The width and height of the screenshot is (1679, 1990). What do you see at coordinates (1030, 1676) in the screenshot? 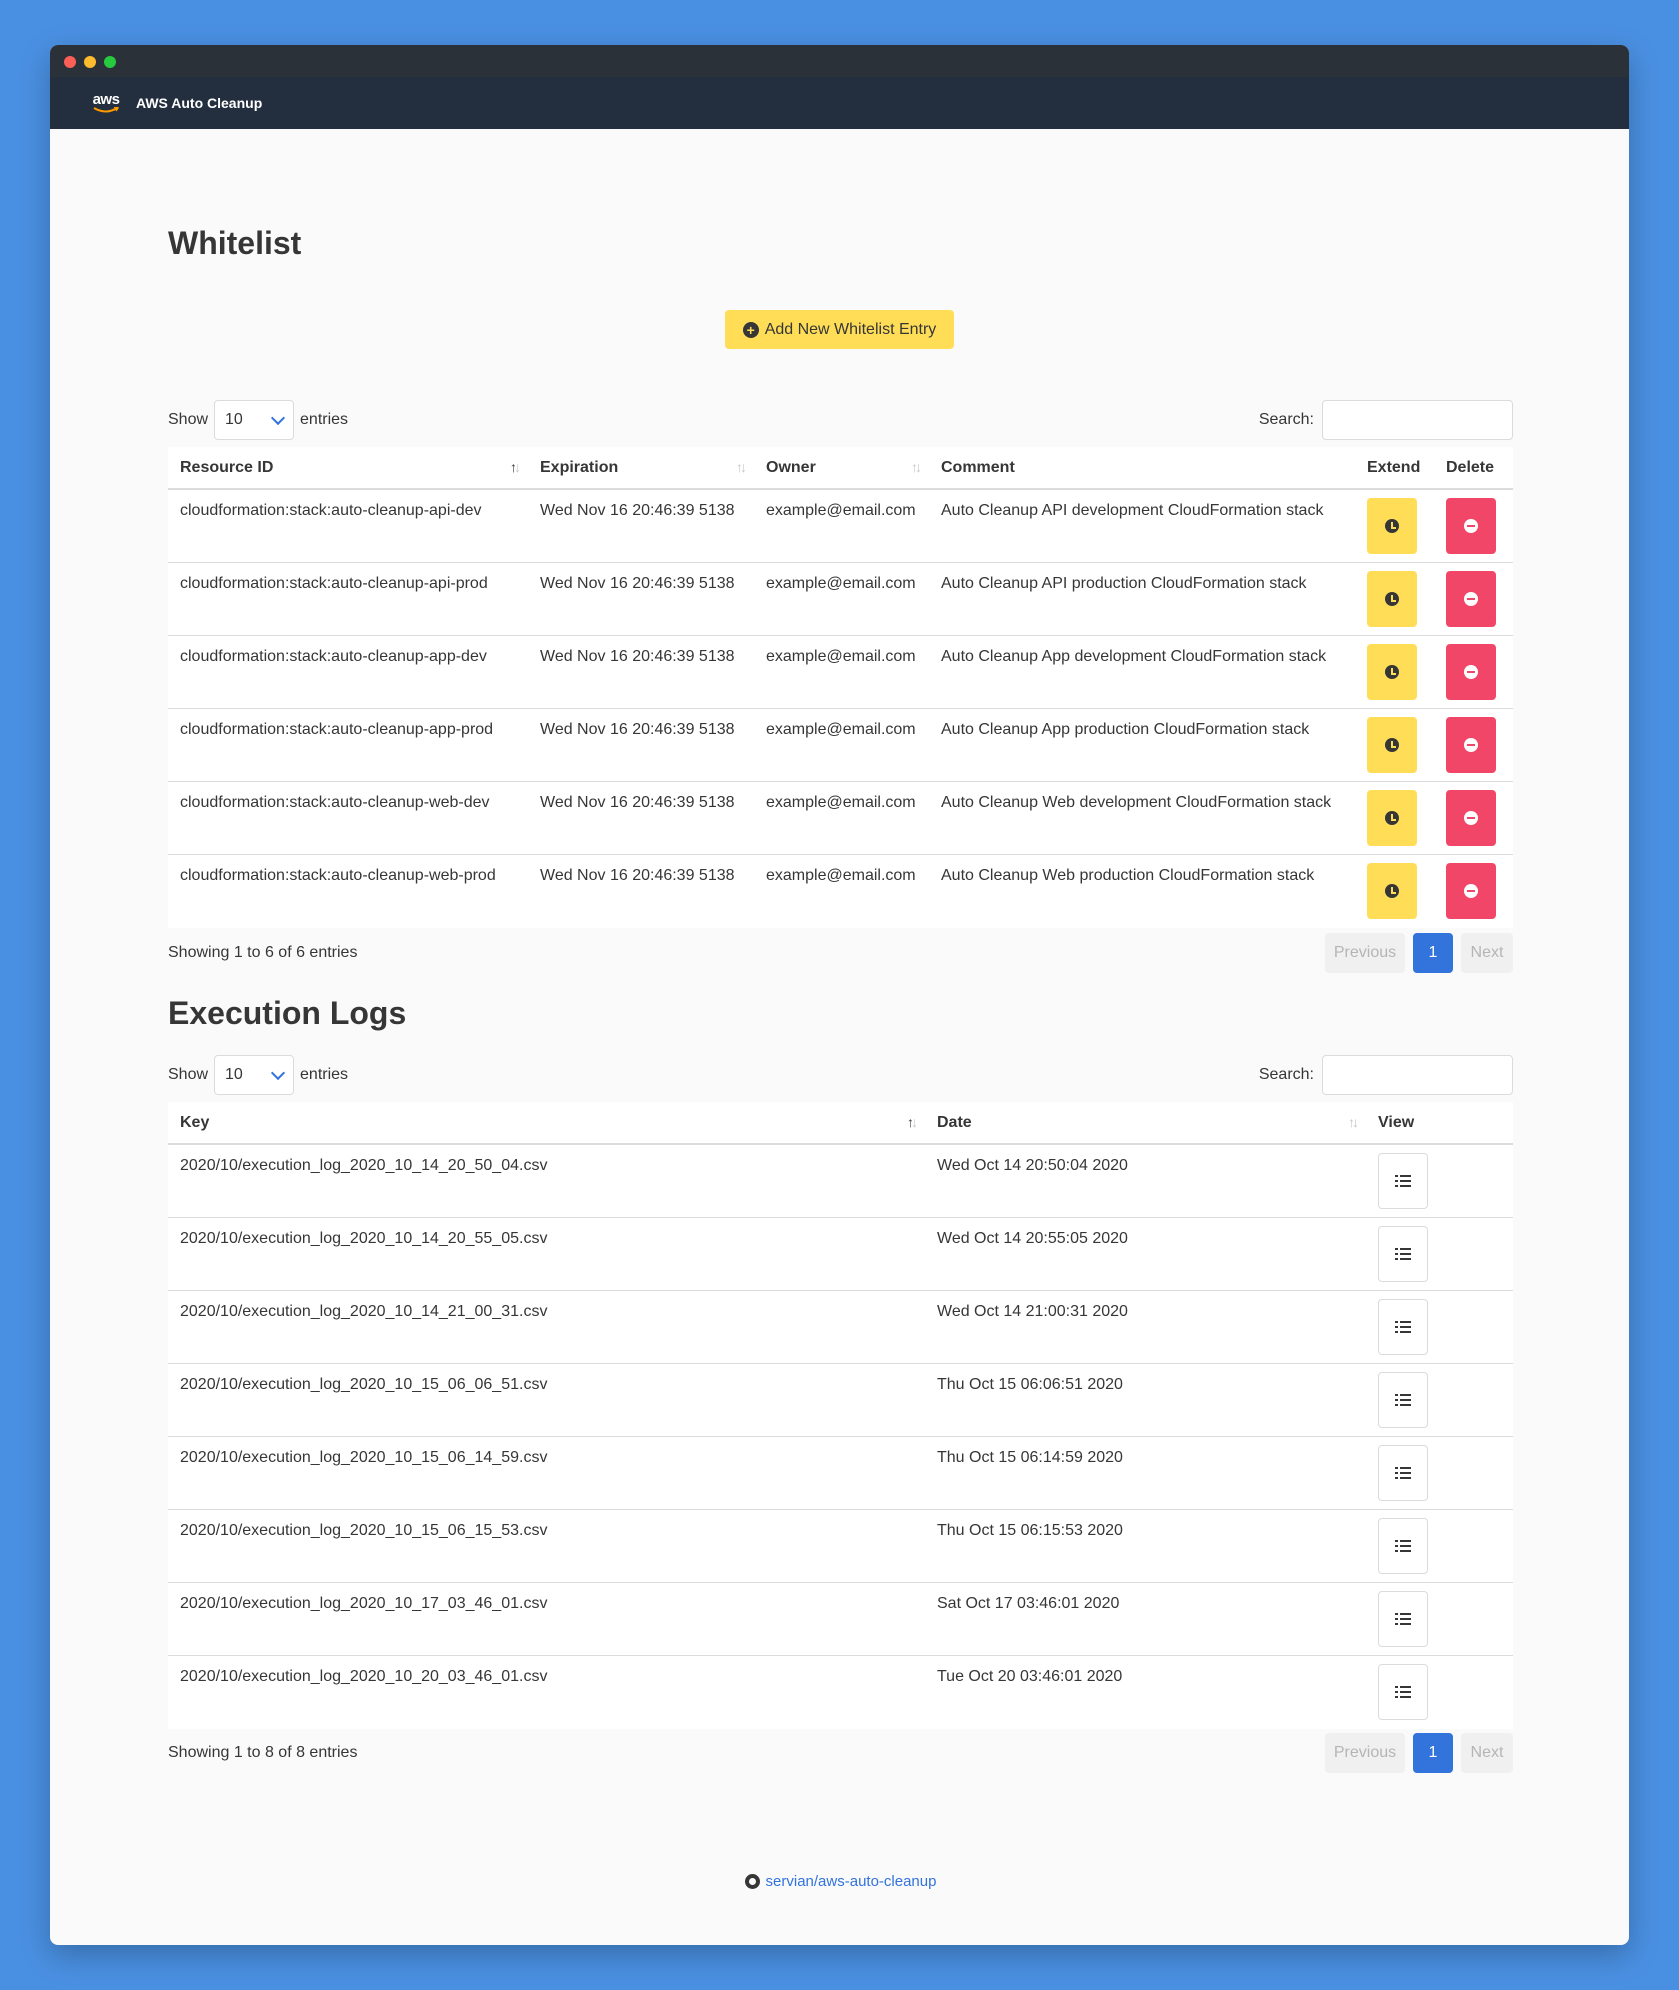
I see `date-cell: Tue Oct 20 03:46:01 2020` at bounding box center [1030, 1676].